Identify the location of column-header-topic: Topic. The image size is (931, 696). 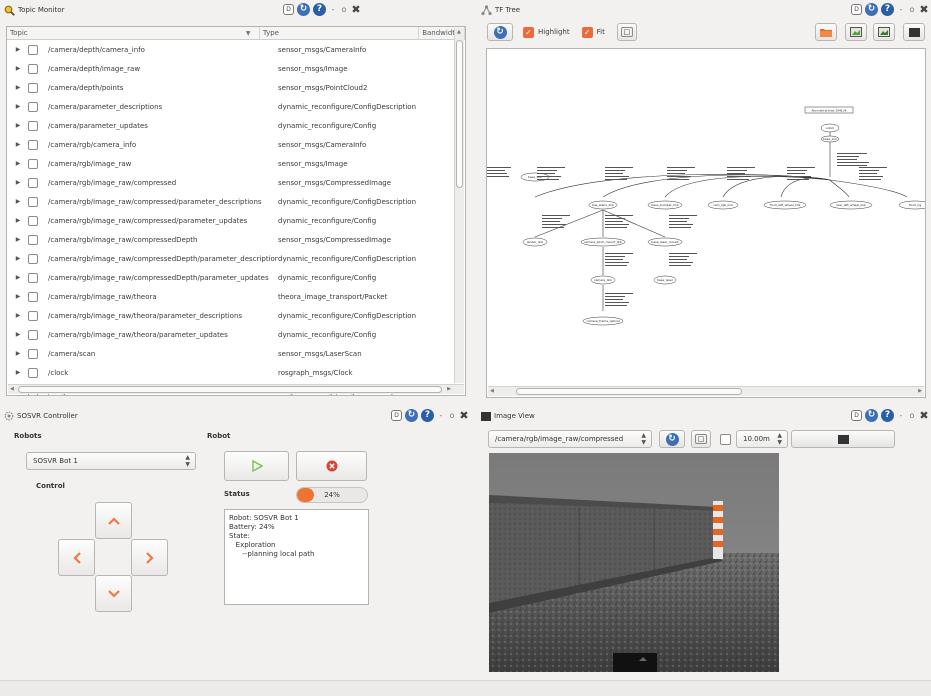
(133, 33).